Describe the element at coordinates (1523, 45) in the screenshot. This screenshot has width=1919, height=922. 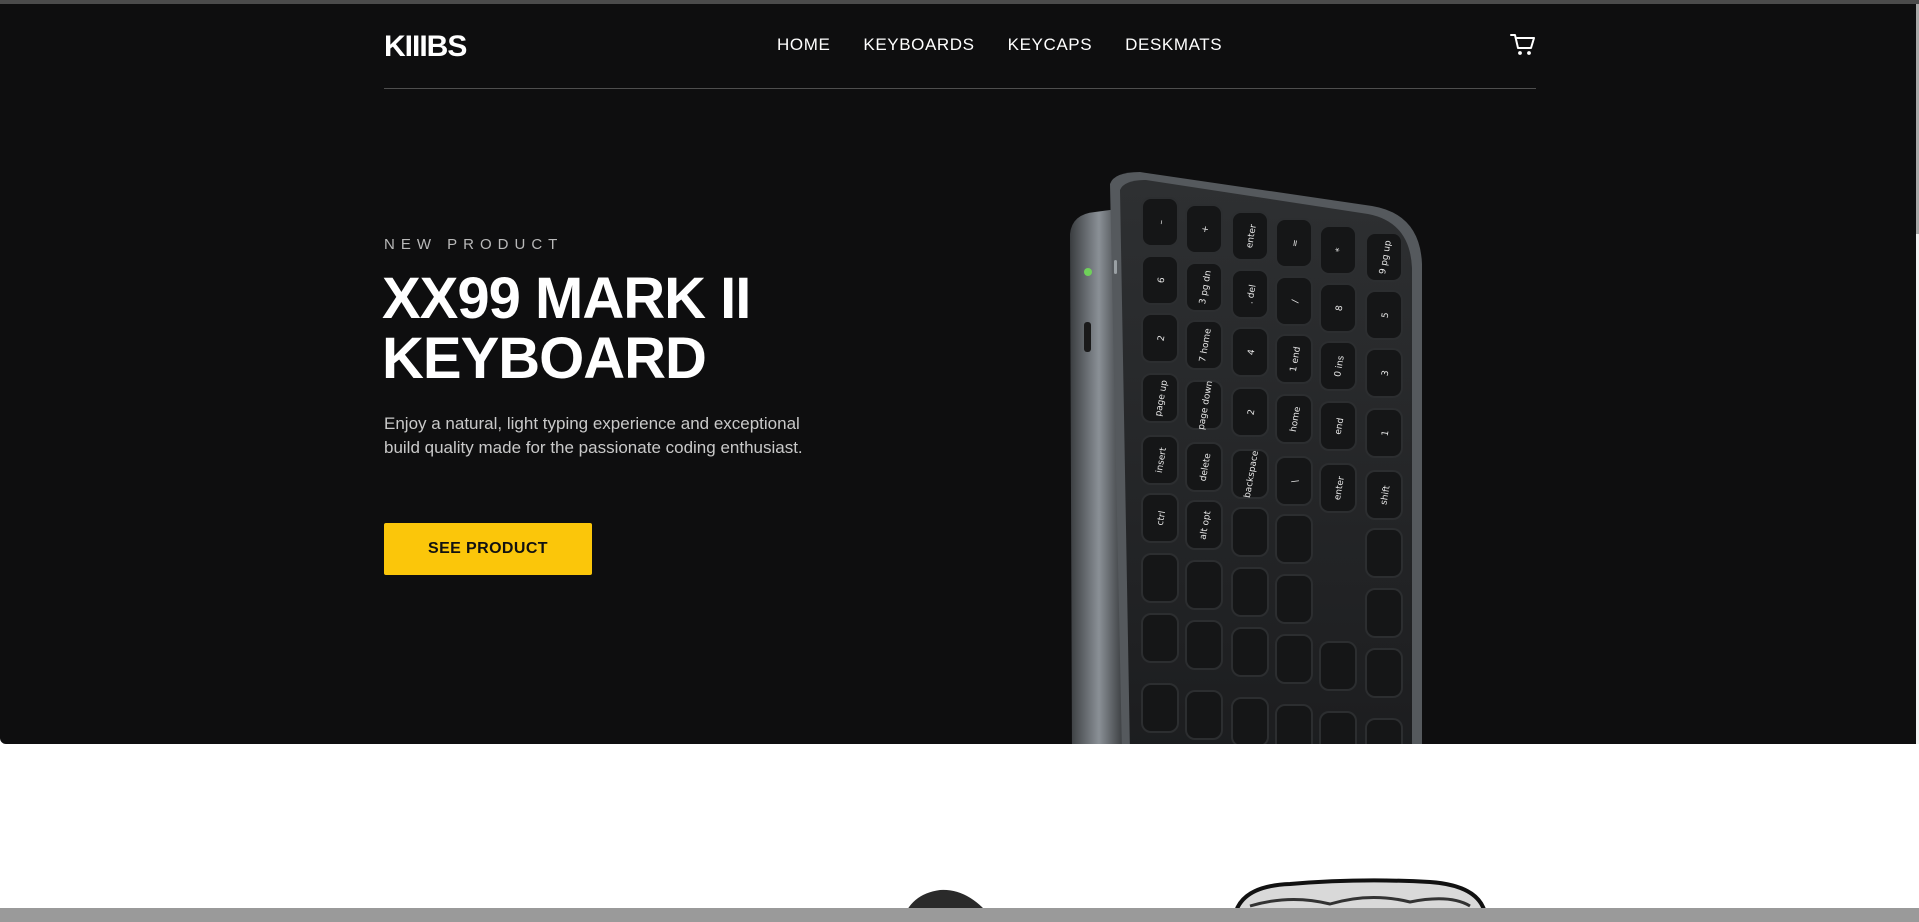
I see `cart-icon` at that location.